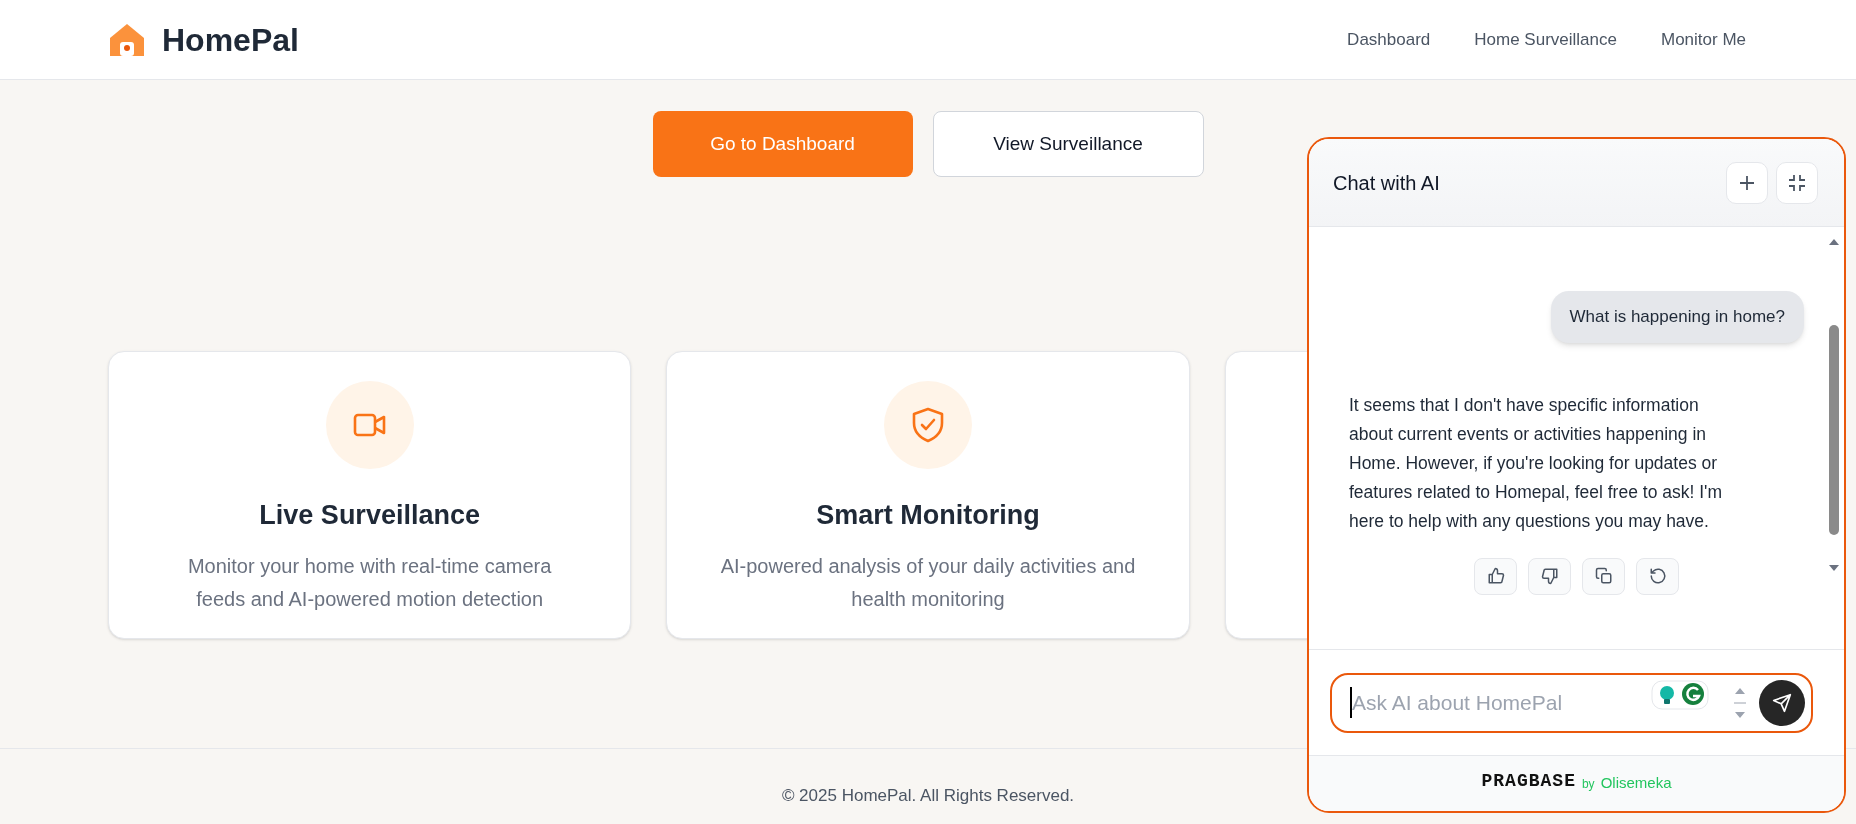  What do you see at coordinates (1536, 463) in the screenshot?
I see `assistant-message: It seems that I don't have specific information about current events or activities happening in Home. However, if you're looking for updates or features related to Homepal, feel free to ask! I'm here to help with any questions you may have.` at bounding box center [1536, 463].